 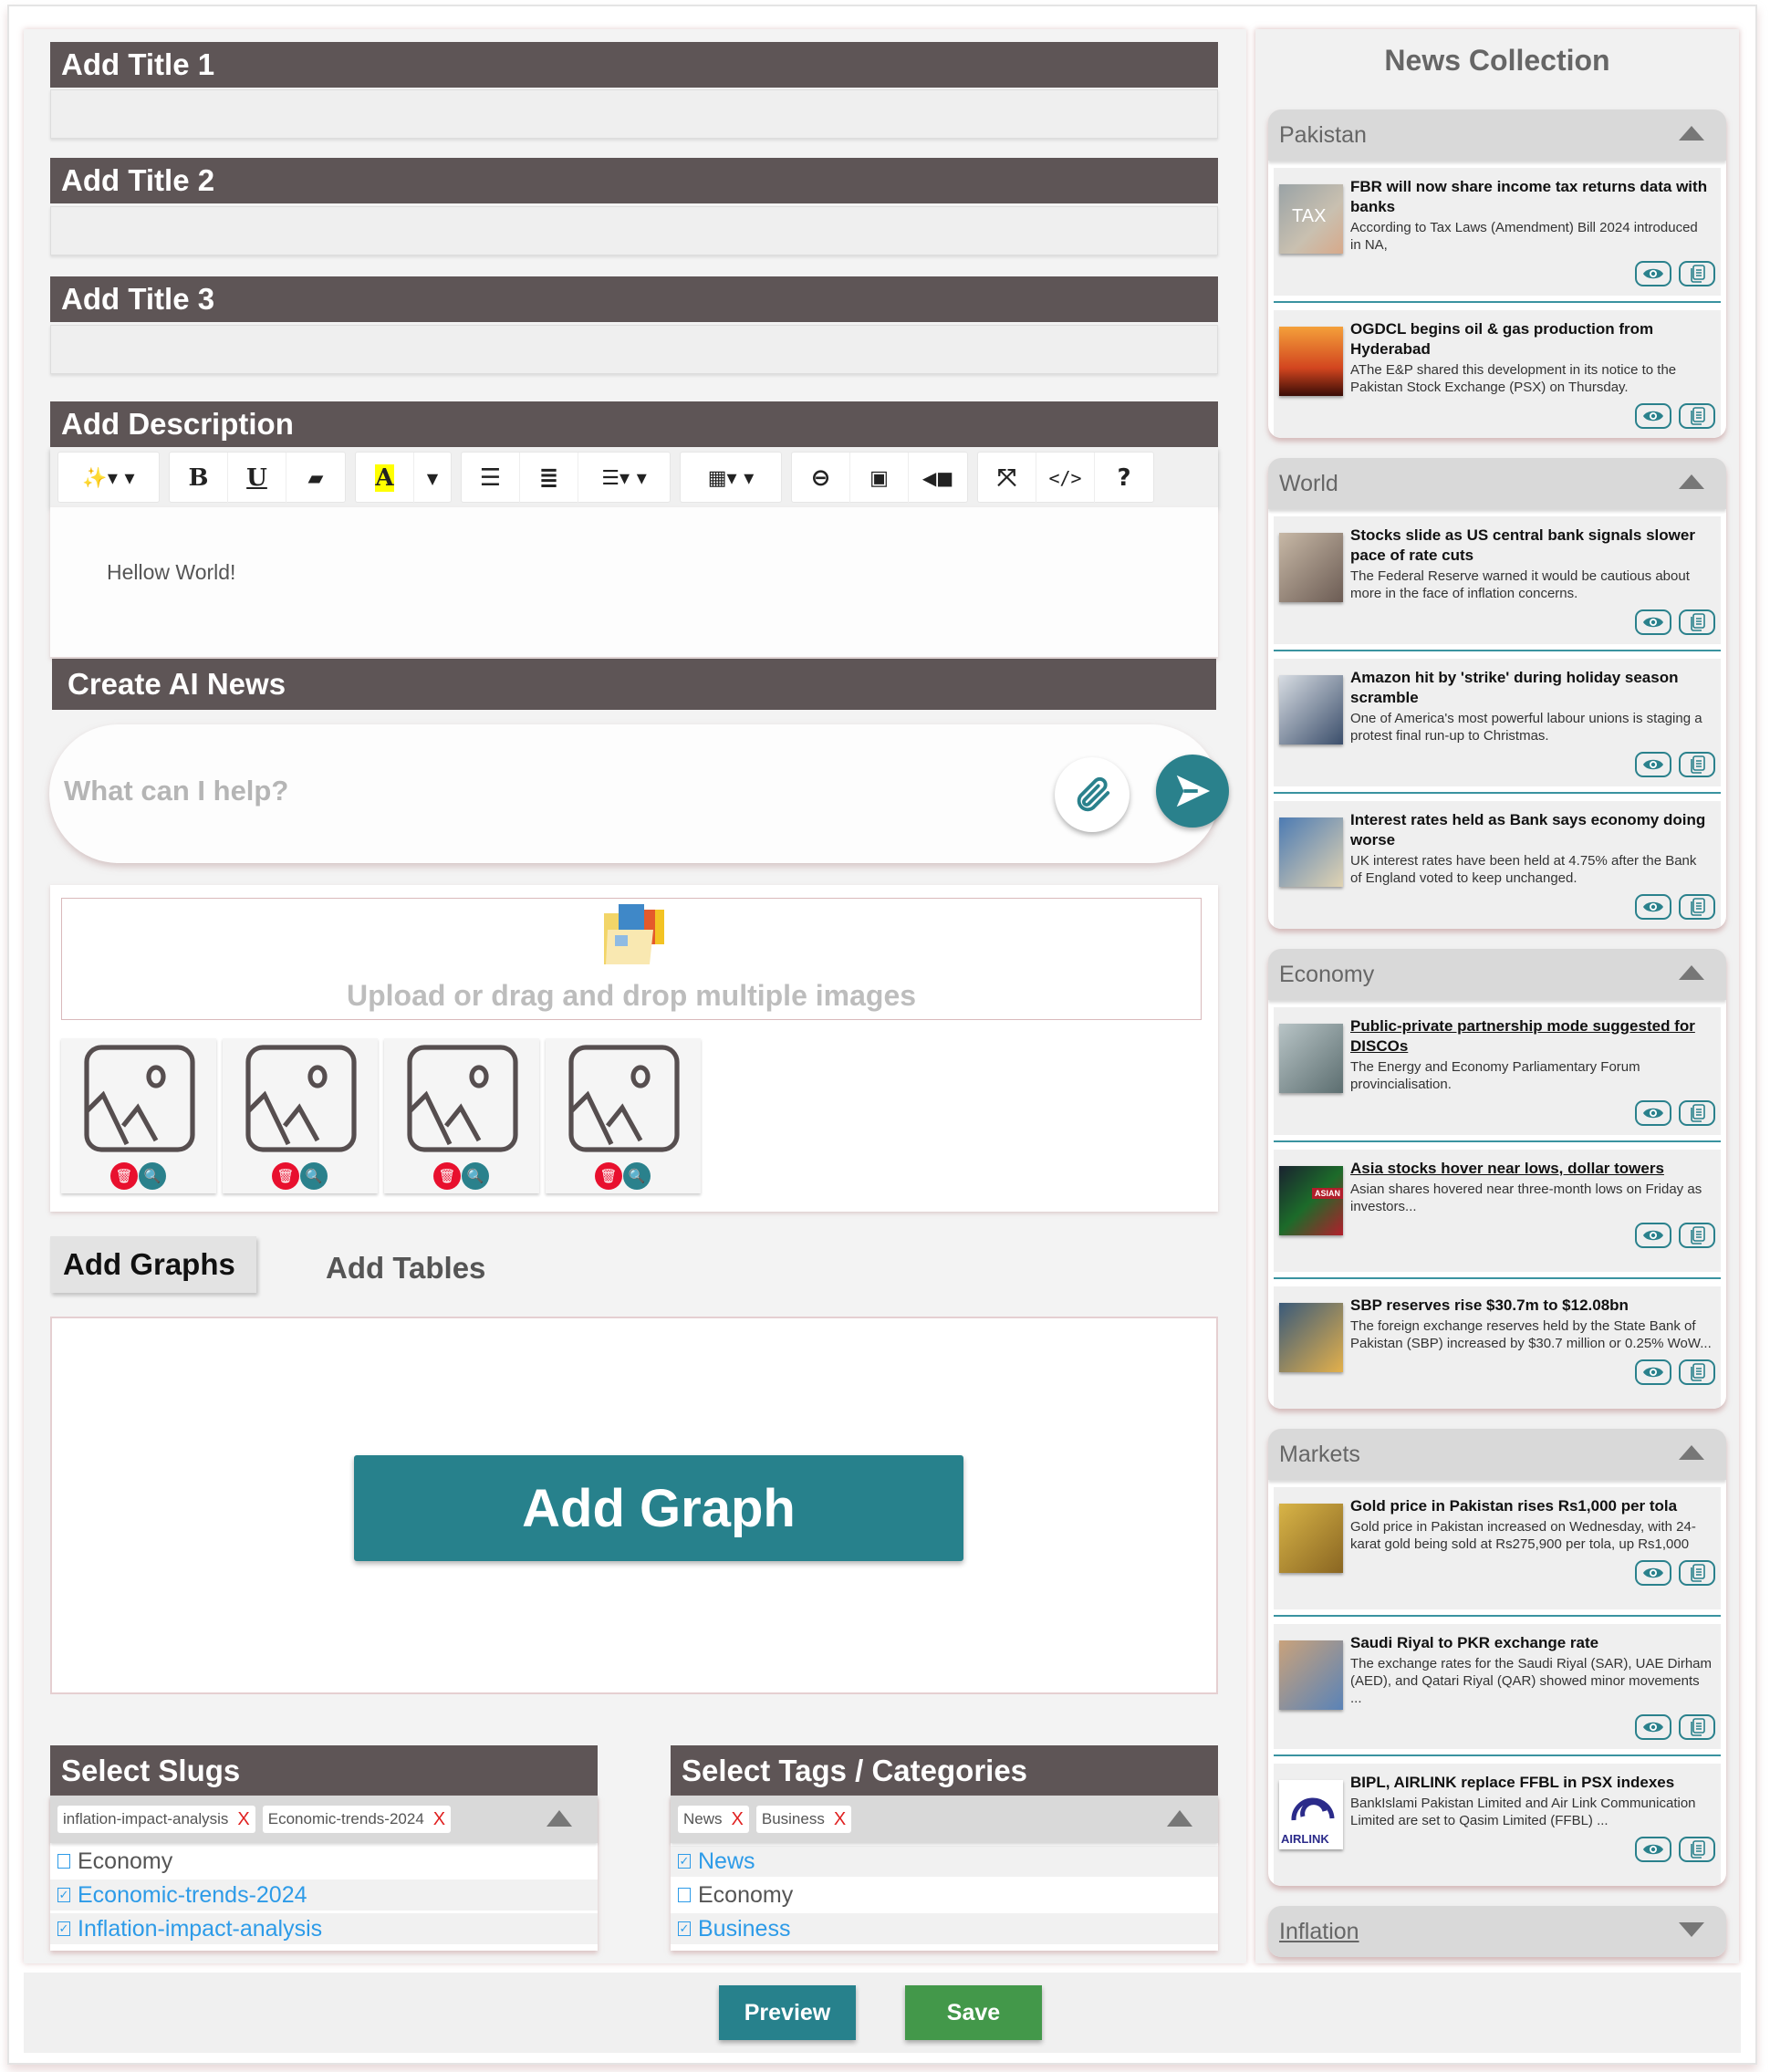 What do you see at coordinates (634, 349) in the screenshot?
I see `title3-input` at bounding box center [634, 349].